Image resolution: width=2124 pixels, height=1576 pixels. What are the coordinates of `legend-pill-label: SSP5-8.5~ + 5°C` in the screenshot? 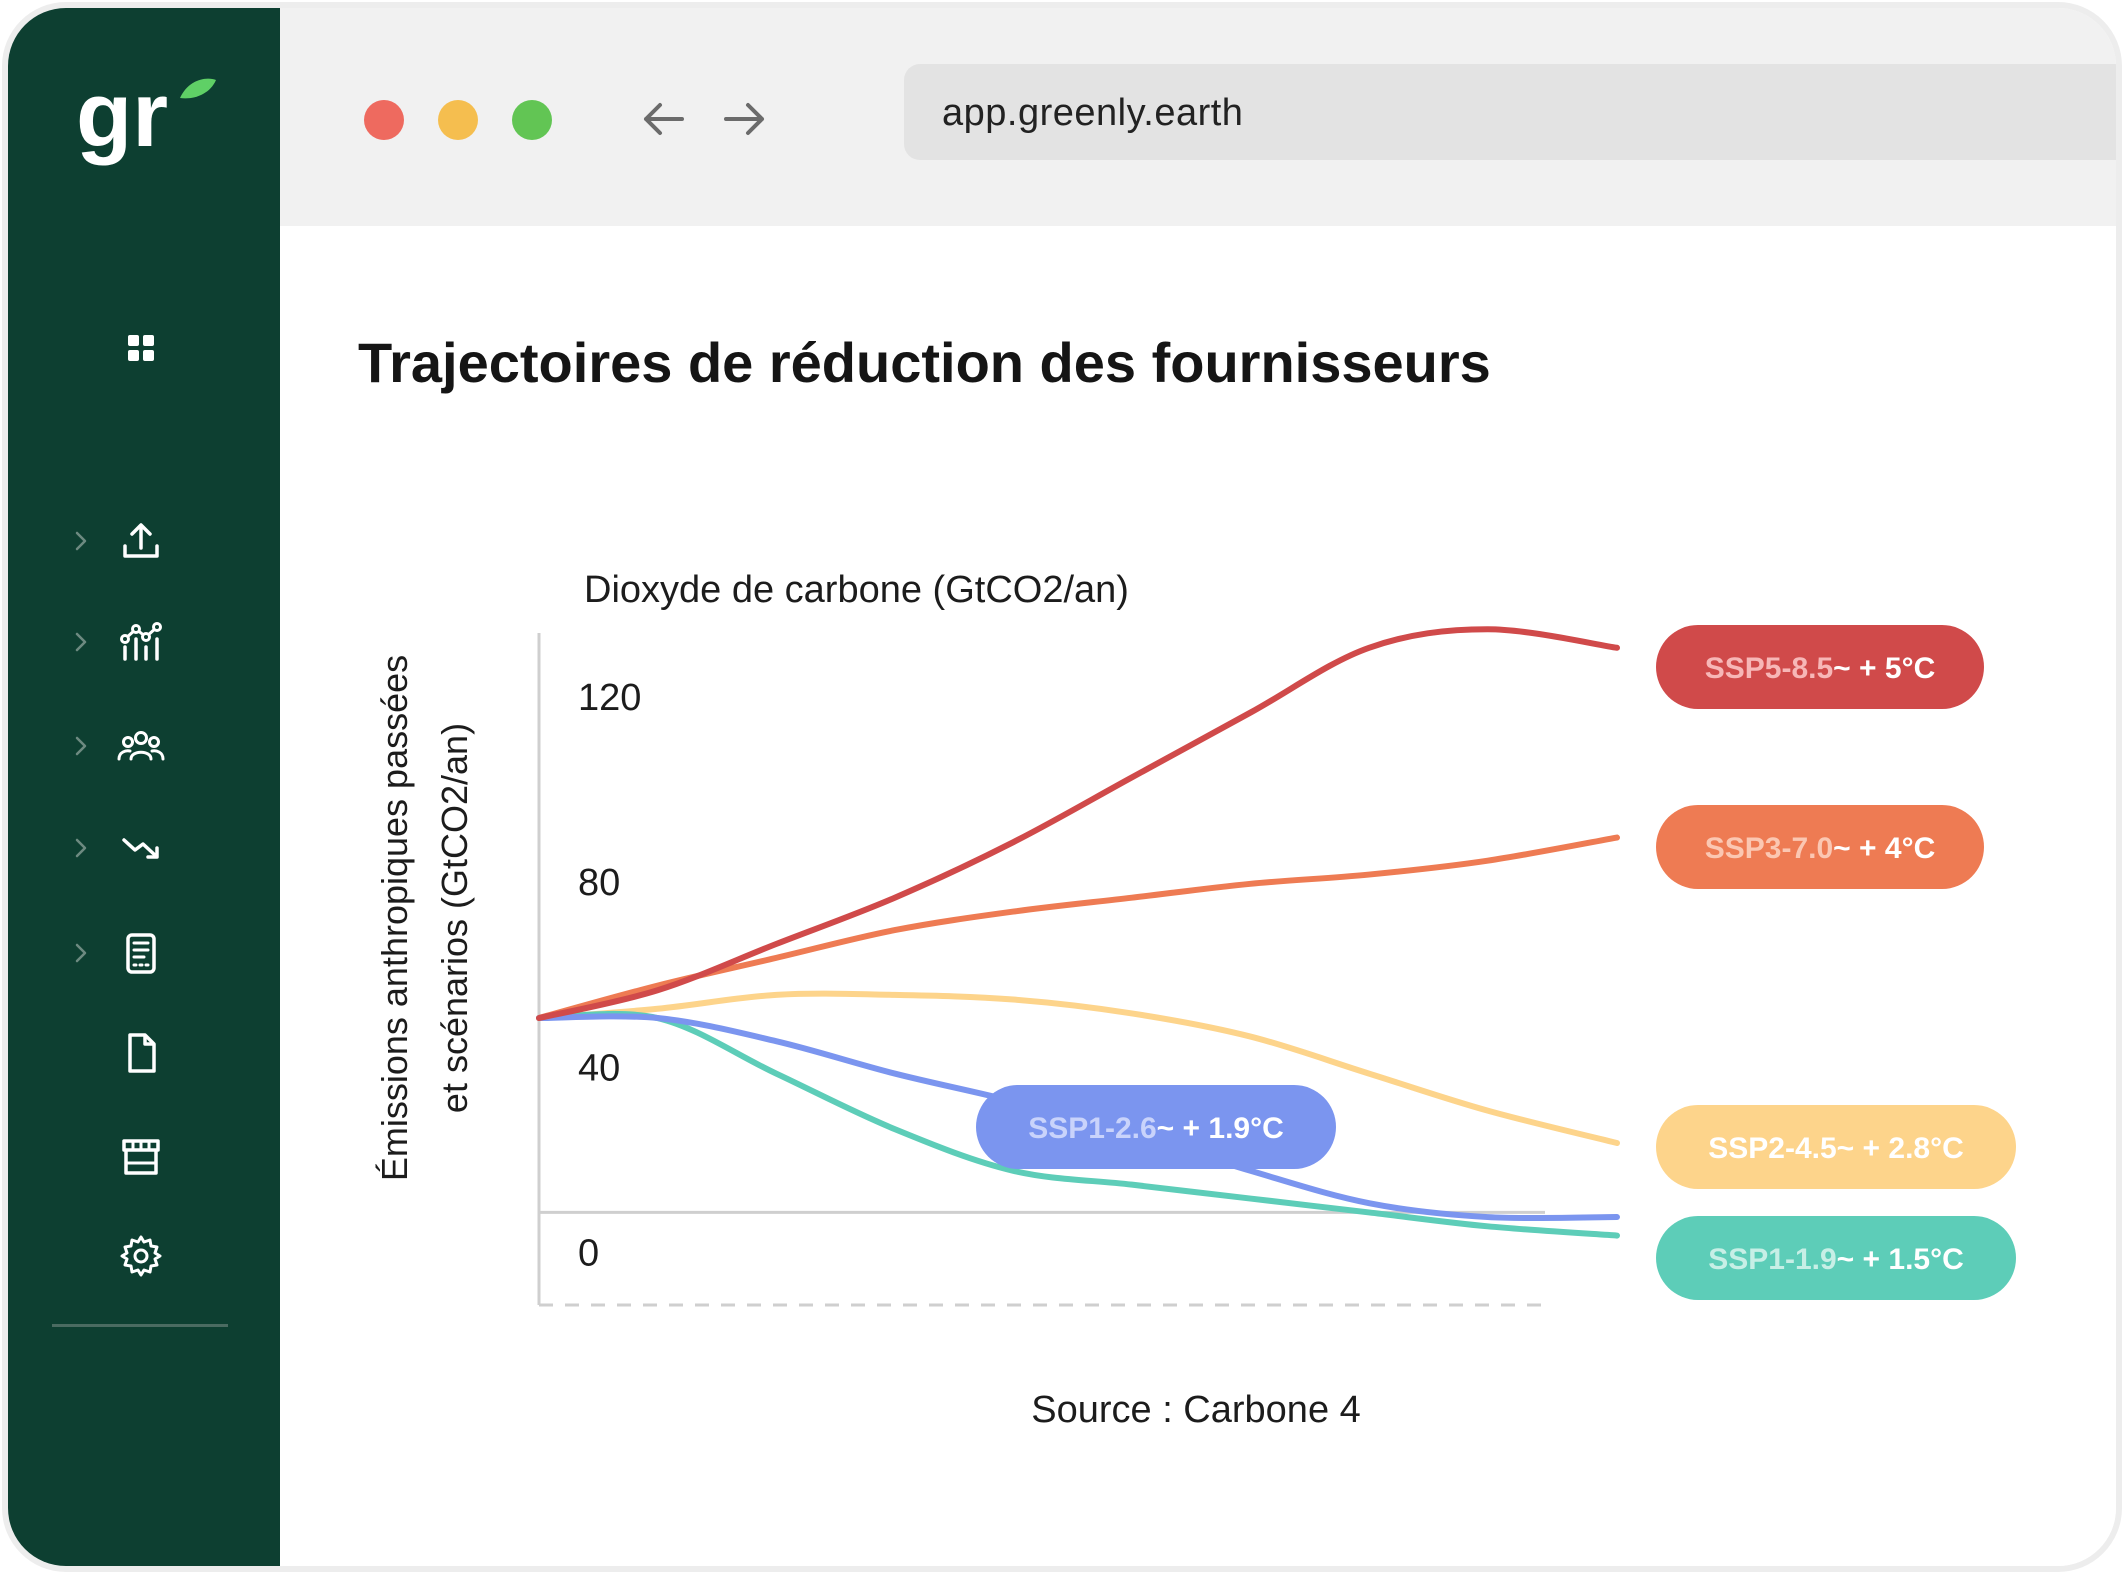 It's located at (1820, 668).